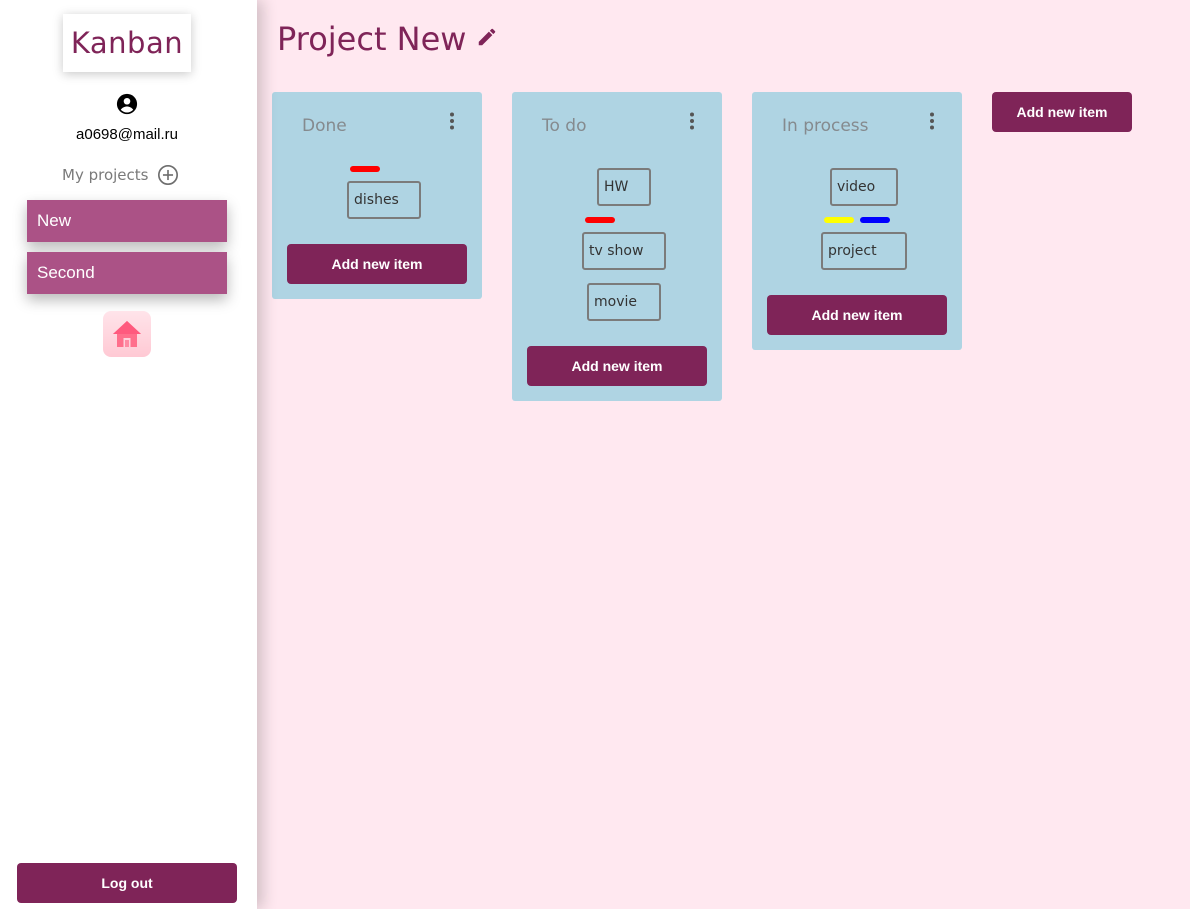 The height and width of the screenshot is (909, 1190). I want to click on card: dishes, so click(384, 200).